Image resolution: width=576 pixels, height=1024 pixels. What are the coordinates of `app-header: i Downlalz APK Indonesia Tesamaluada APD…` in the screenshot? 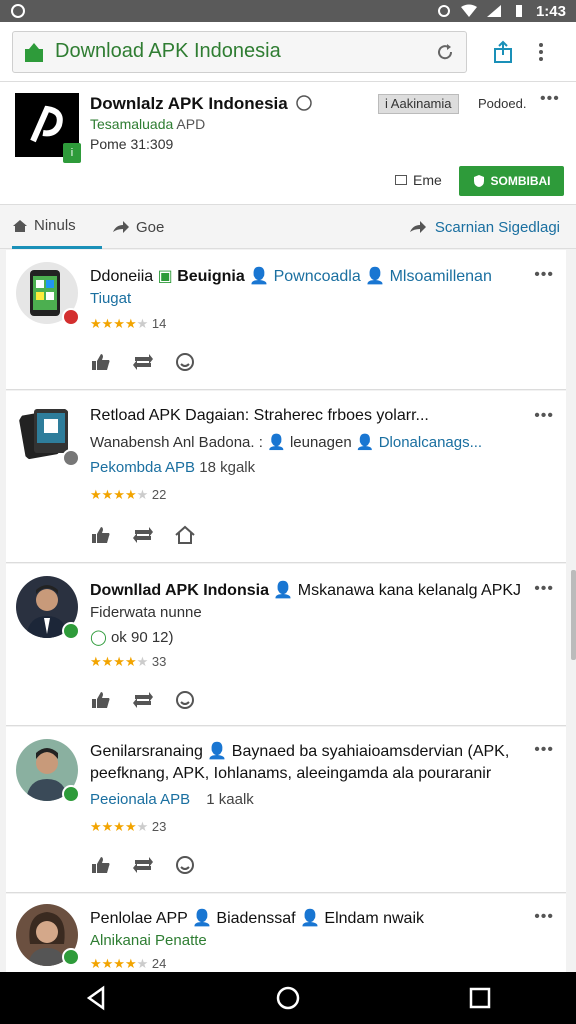 It's located at (288, 143).